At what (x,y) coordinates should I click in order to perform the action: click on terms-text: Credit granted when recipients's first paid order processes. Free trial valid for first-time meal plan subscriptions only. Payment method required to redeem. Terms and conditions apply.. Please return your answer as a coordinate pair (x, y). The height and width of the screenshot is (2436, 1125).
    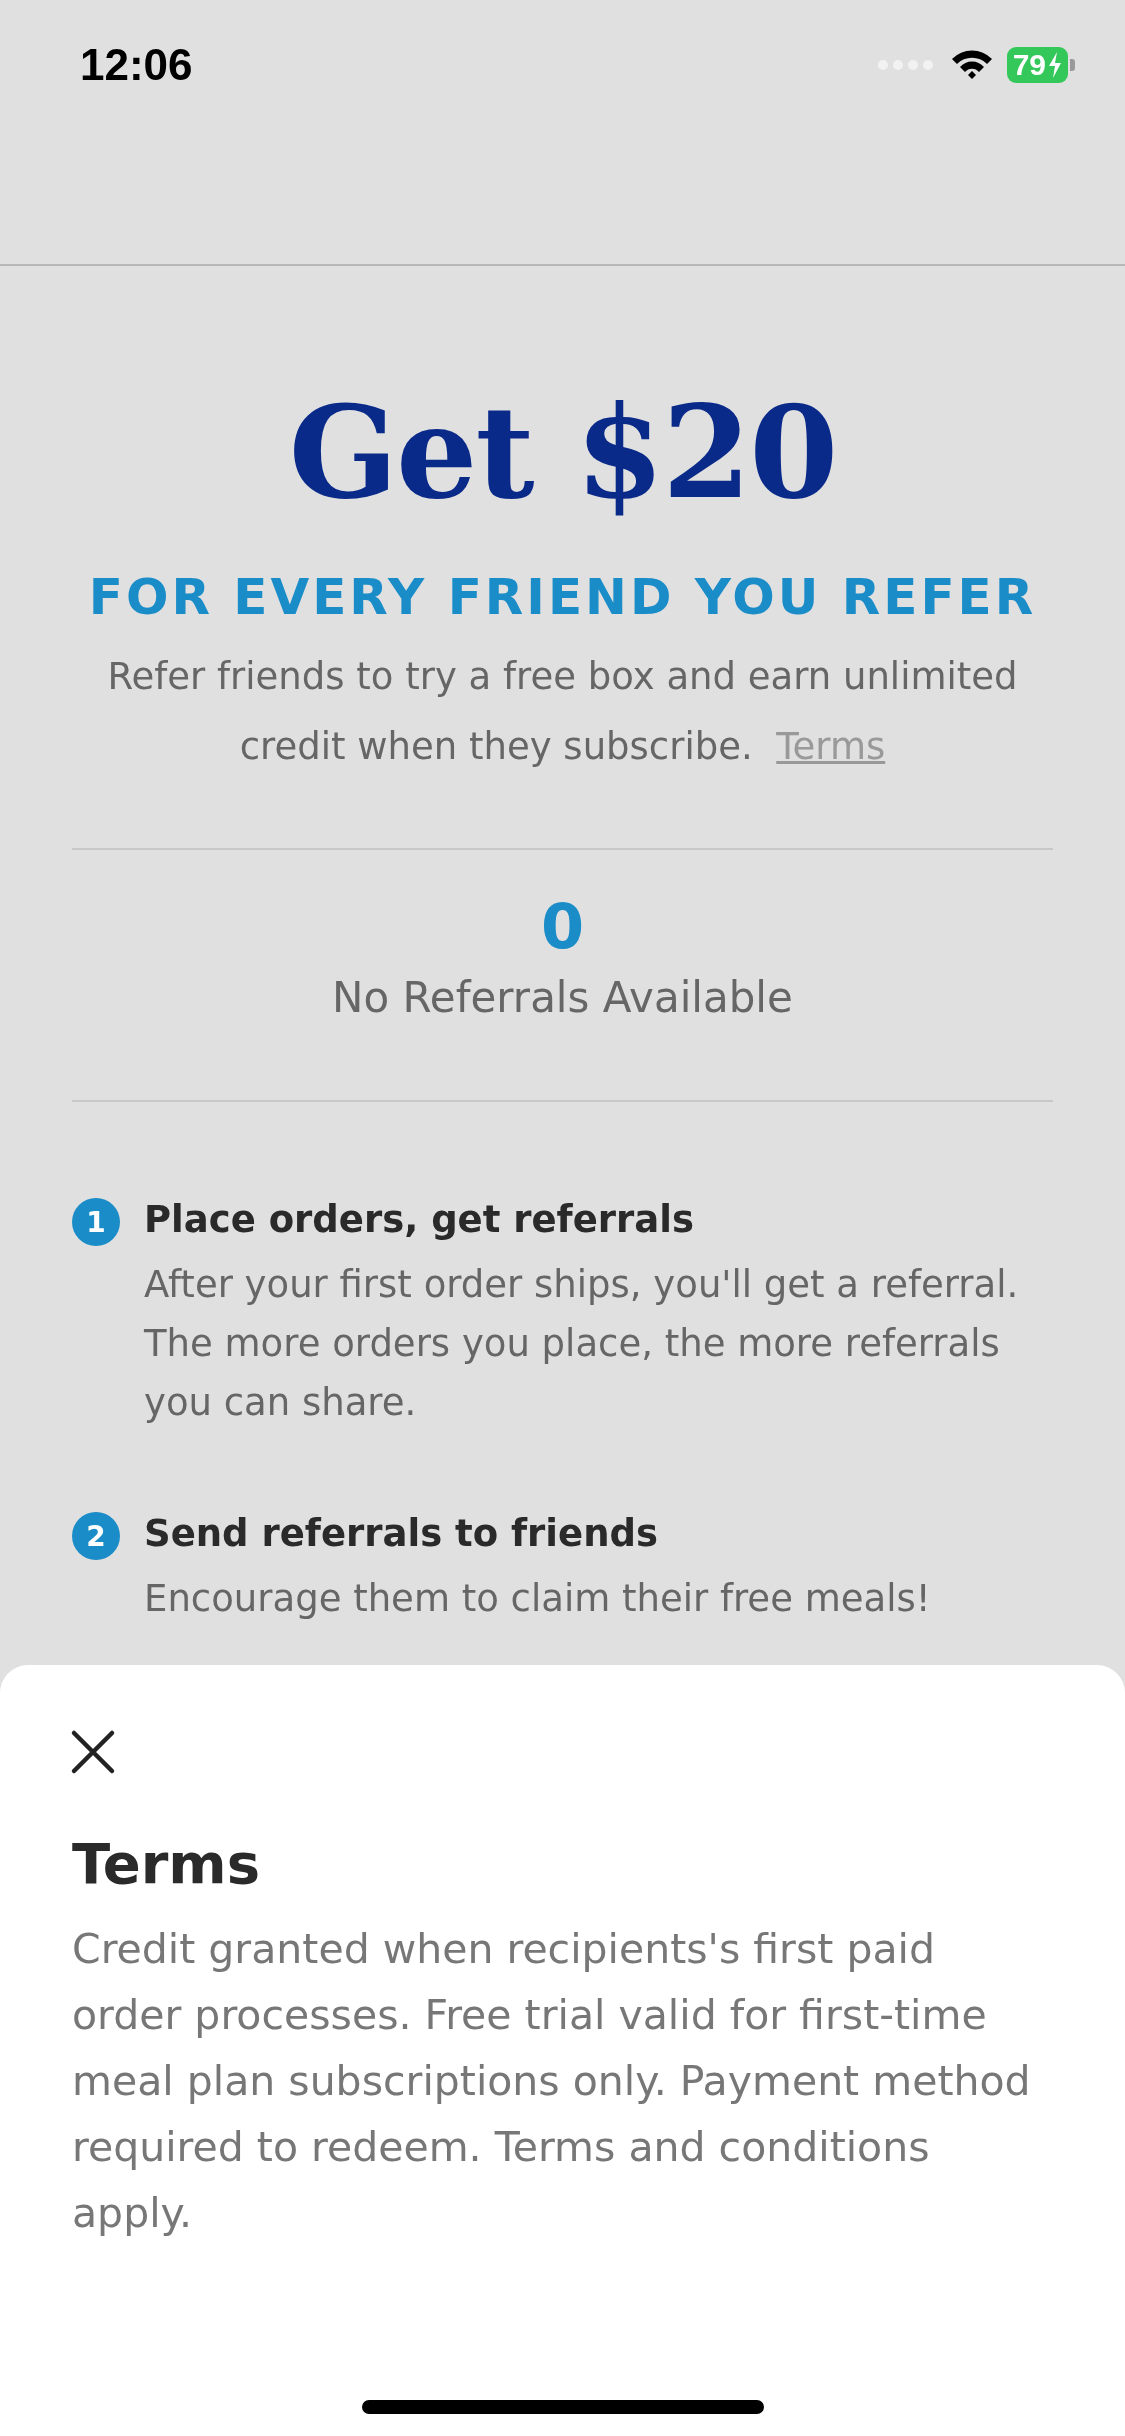
    Looking at the image, I should click on (552, 2081).